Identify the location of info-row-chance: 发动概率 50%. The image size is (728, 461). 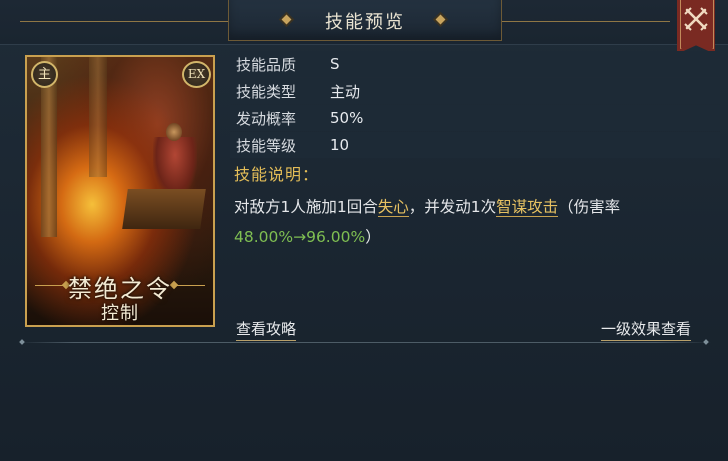
(475, 118).